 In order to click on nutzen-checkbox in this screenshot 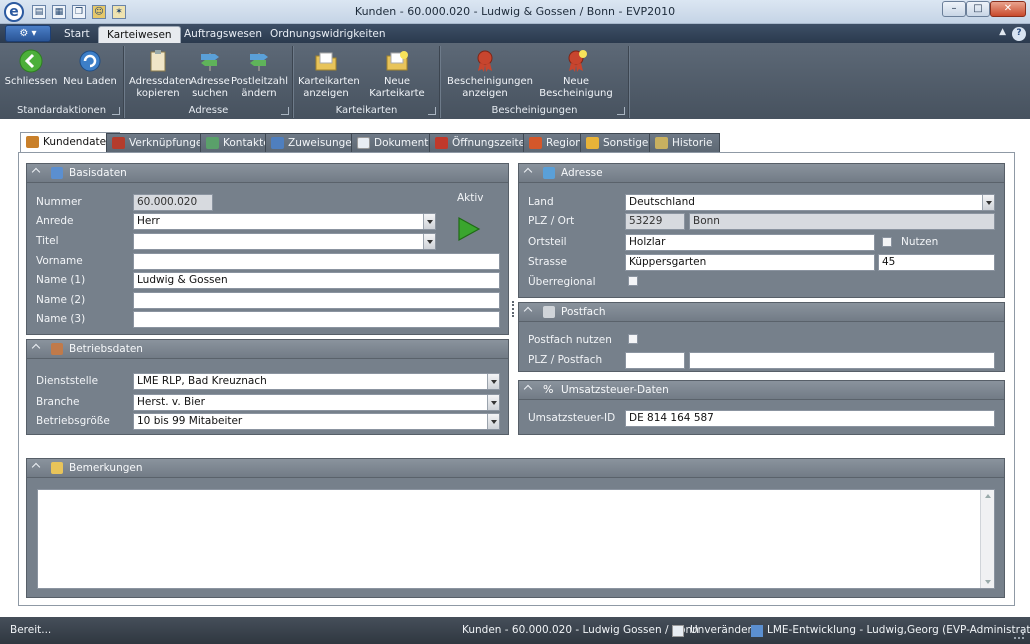, I will do `click(887, 242)`.